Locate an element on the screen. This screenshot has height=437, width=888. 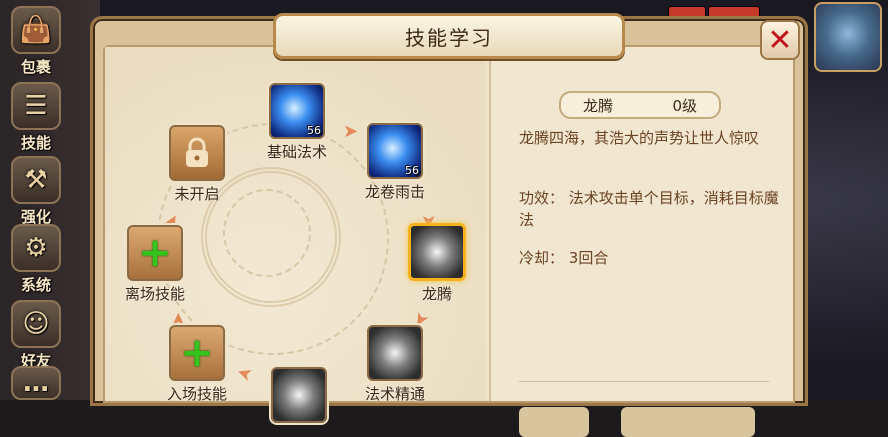
skill-node-unnamed is located at coordinates (299, 395).